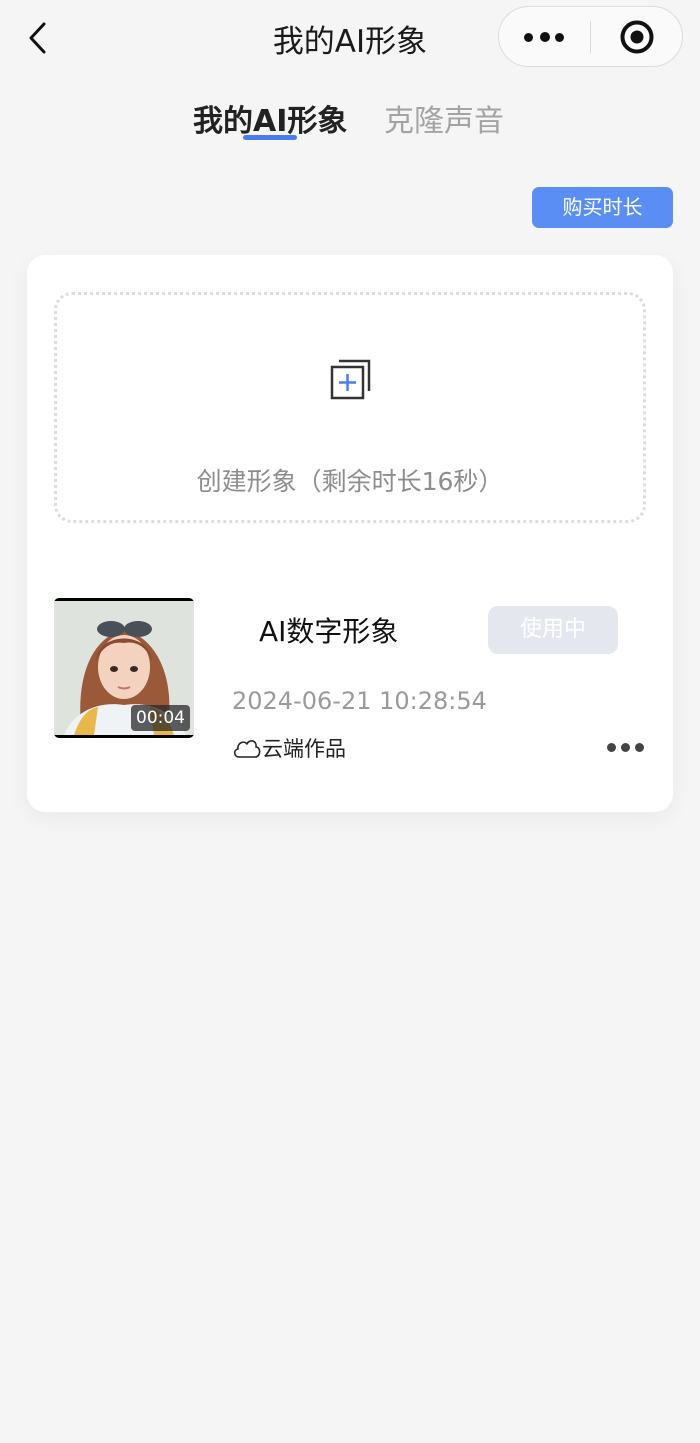  Describe the element at coordinates (350, 481) in the screenshot. I see `create-avatar-label: 创建形象（剩余时长16秒）` at that location.